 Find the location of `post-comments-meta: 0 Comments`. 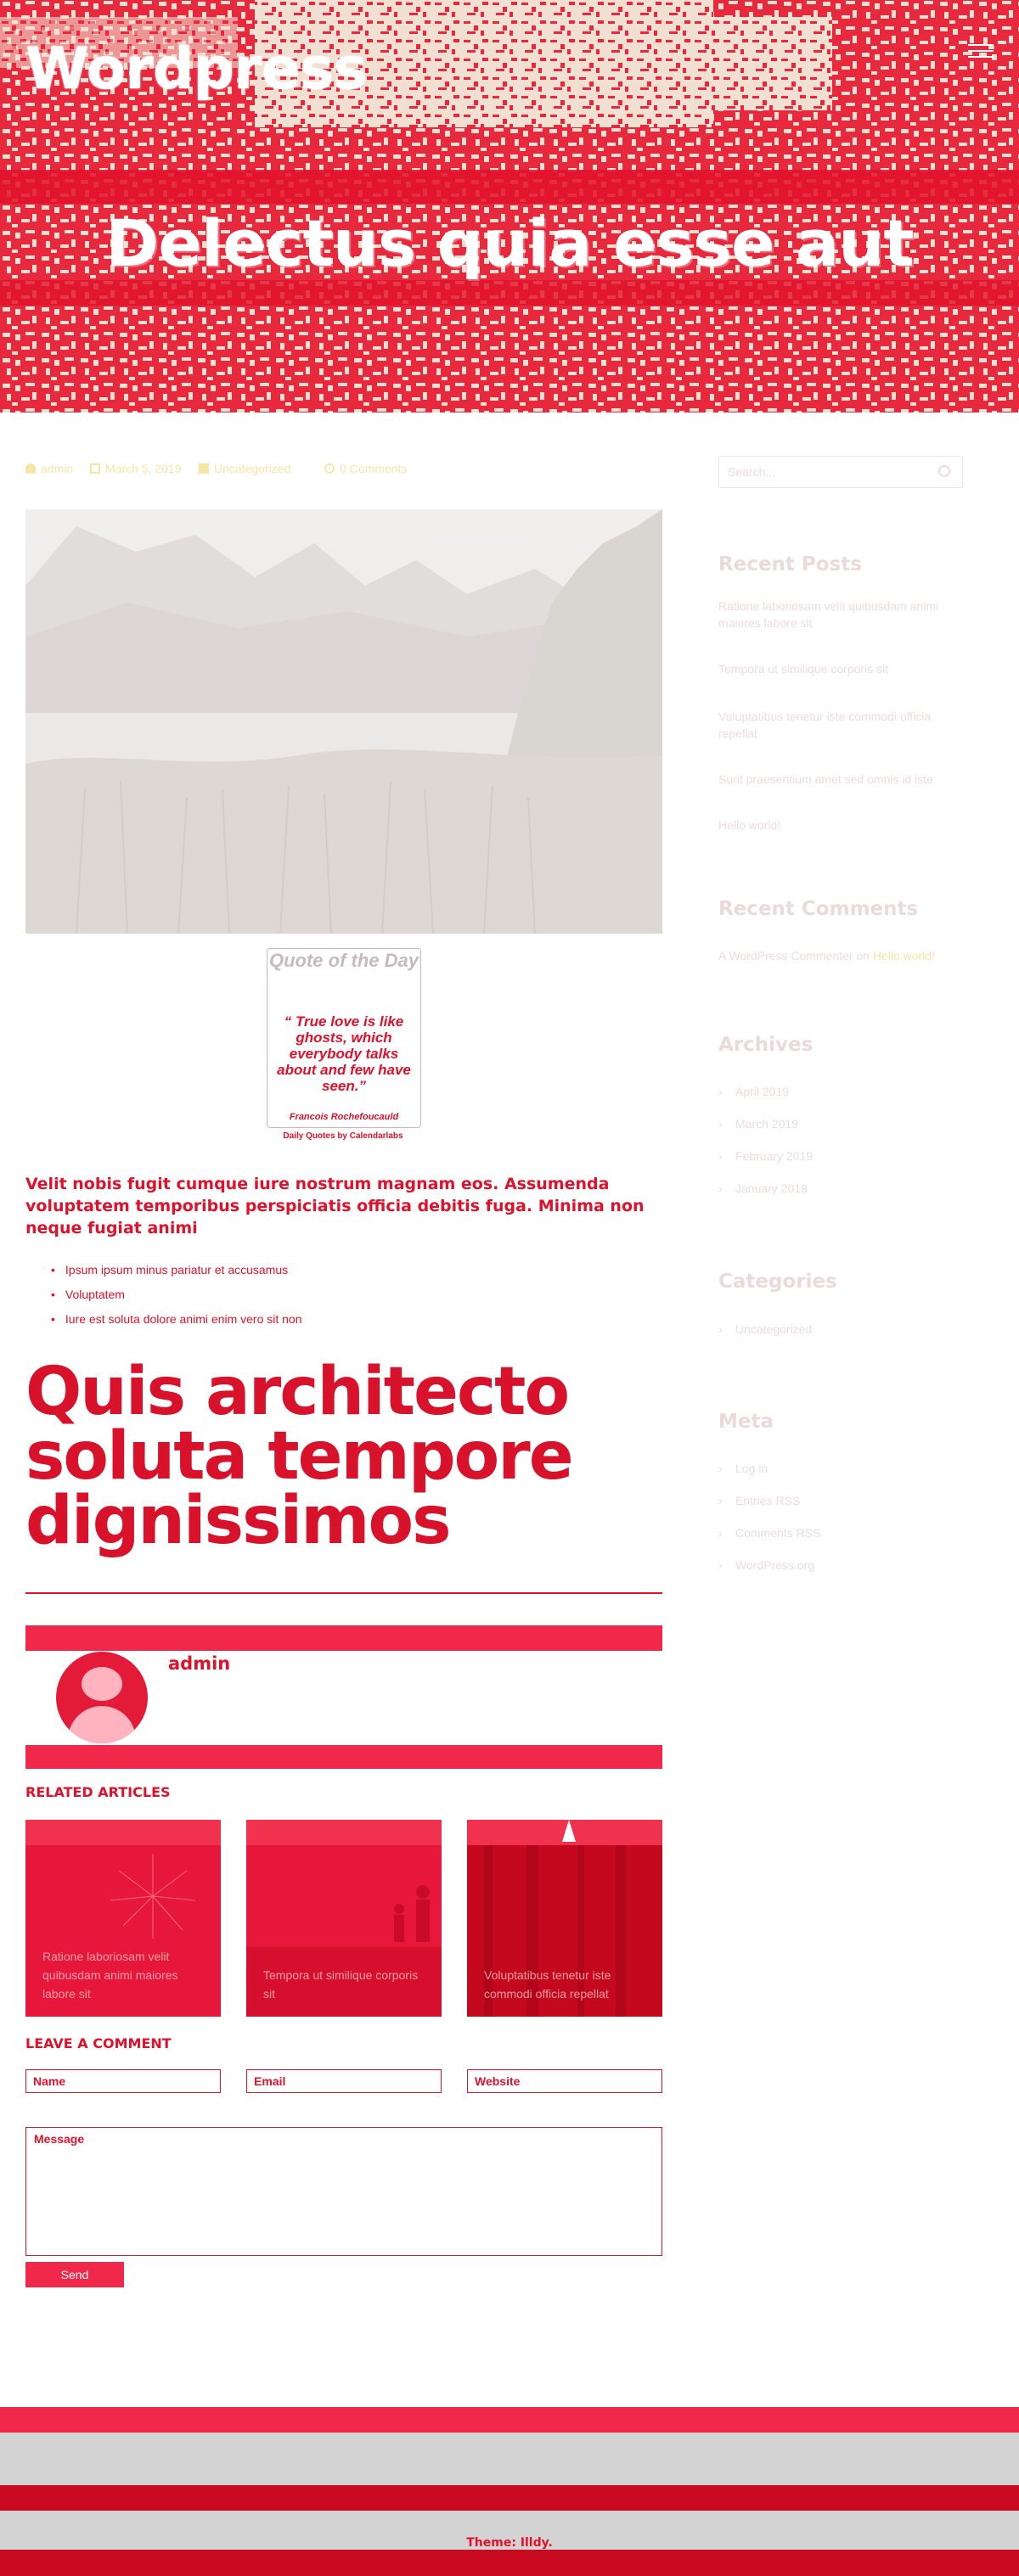

post-comments-meta: 0 Comments is located at coordinates (365, 468).